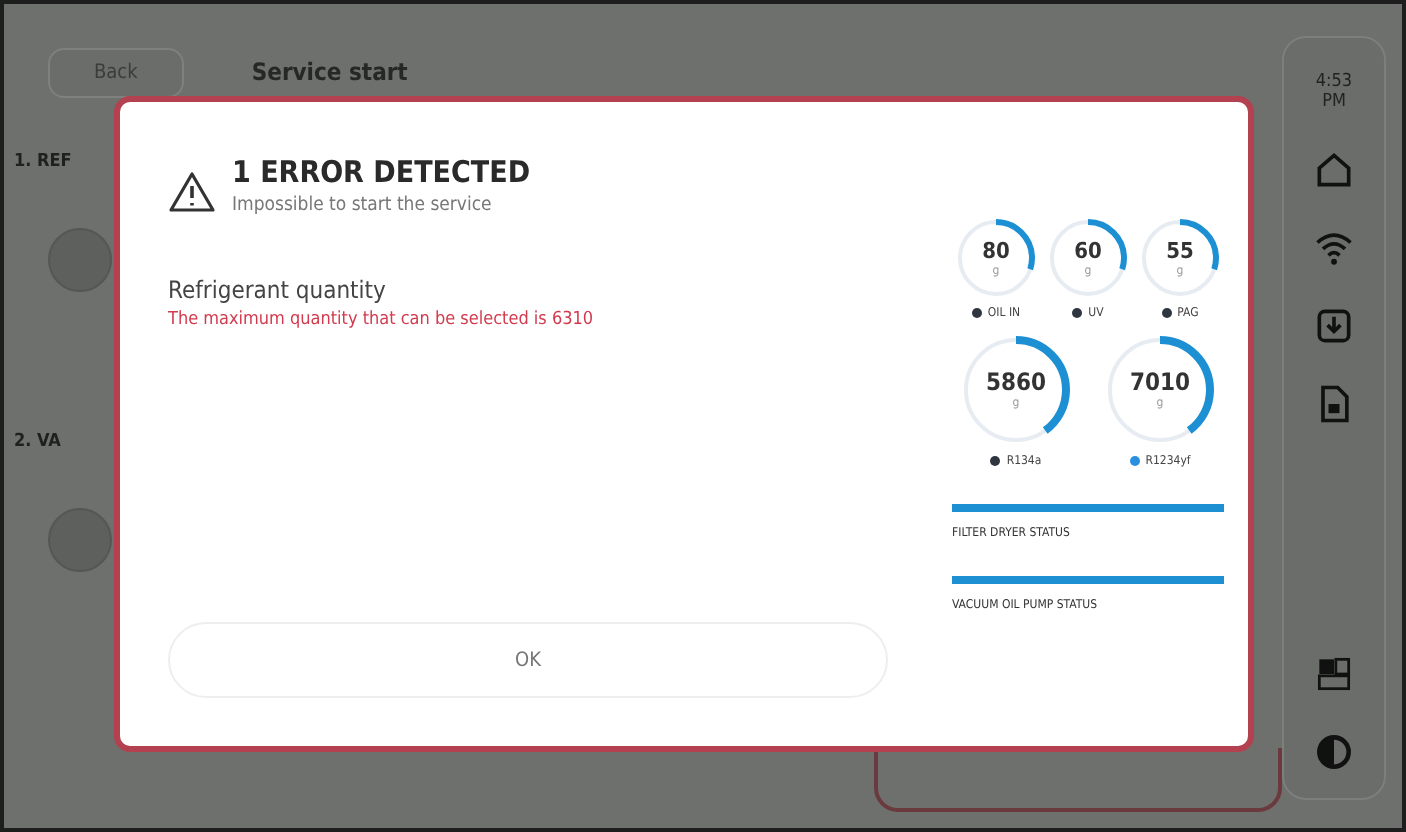 The height and width of the screenshot is (832, 1406). What do you see at coordinates (329, 72) in the screenshot?
I see `page-title: Service start` at bounding box center [329, 72].